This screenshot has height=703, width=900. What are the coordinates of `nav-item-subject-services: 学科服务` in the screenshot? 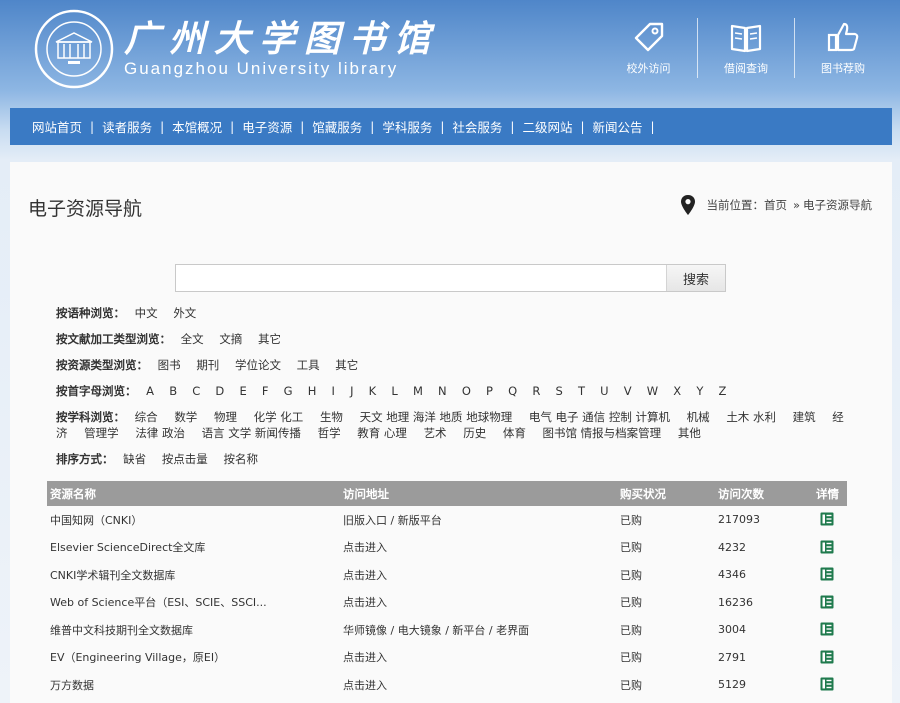 It's located at (407, 126).